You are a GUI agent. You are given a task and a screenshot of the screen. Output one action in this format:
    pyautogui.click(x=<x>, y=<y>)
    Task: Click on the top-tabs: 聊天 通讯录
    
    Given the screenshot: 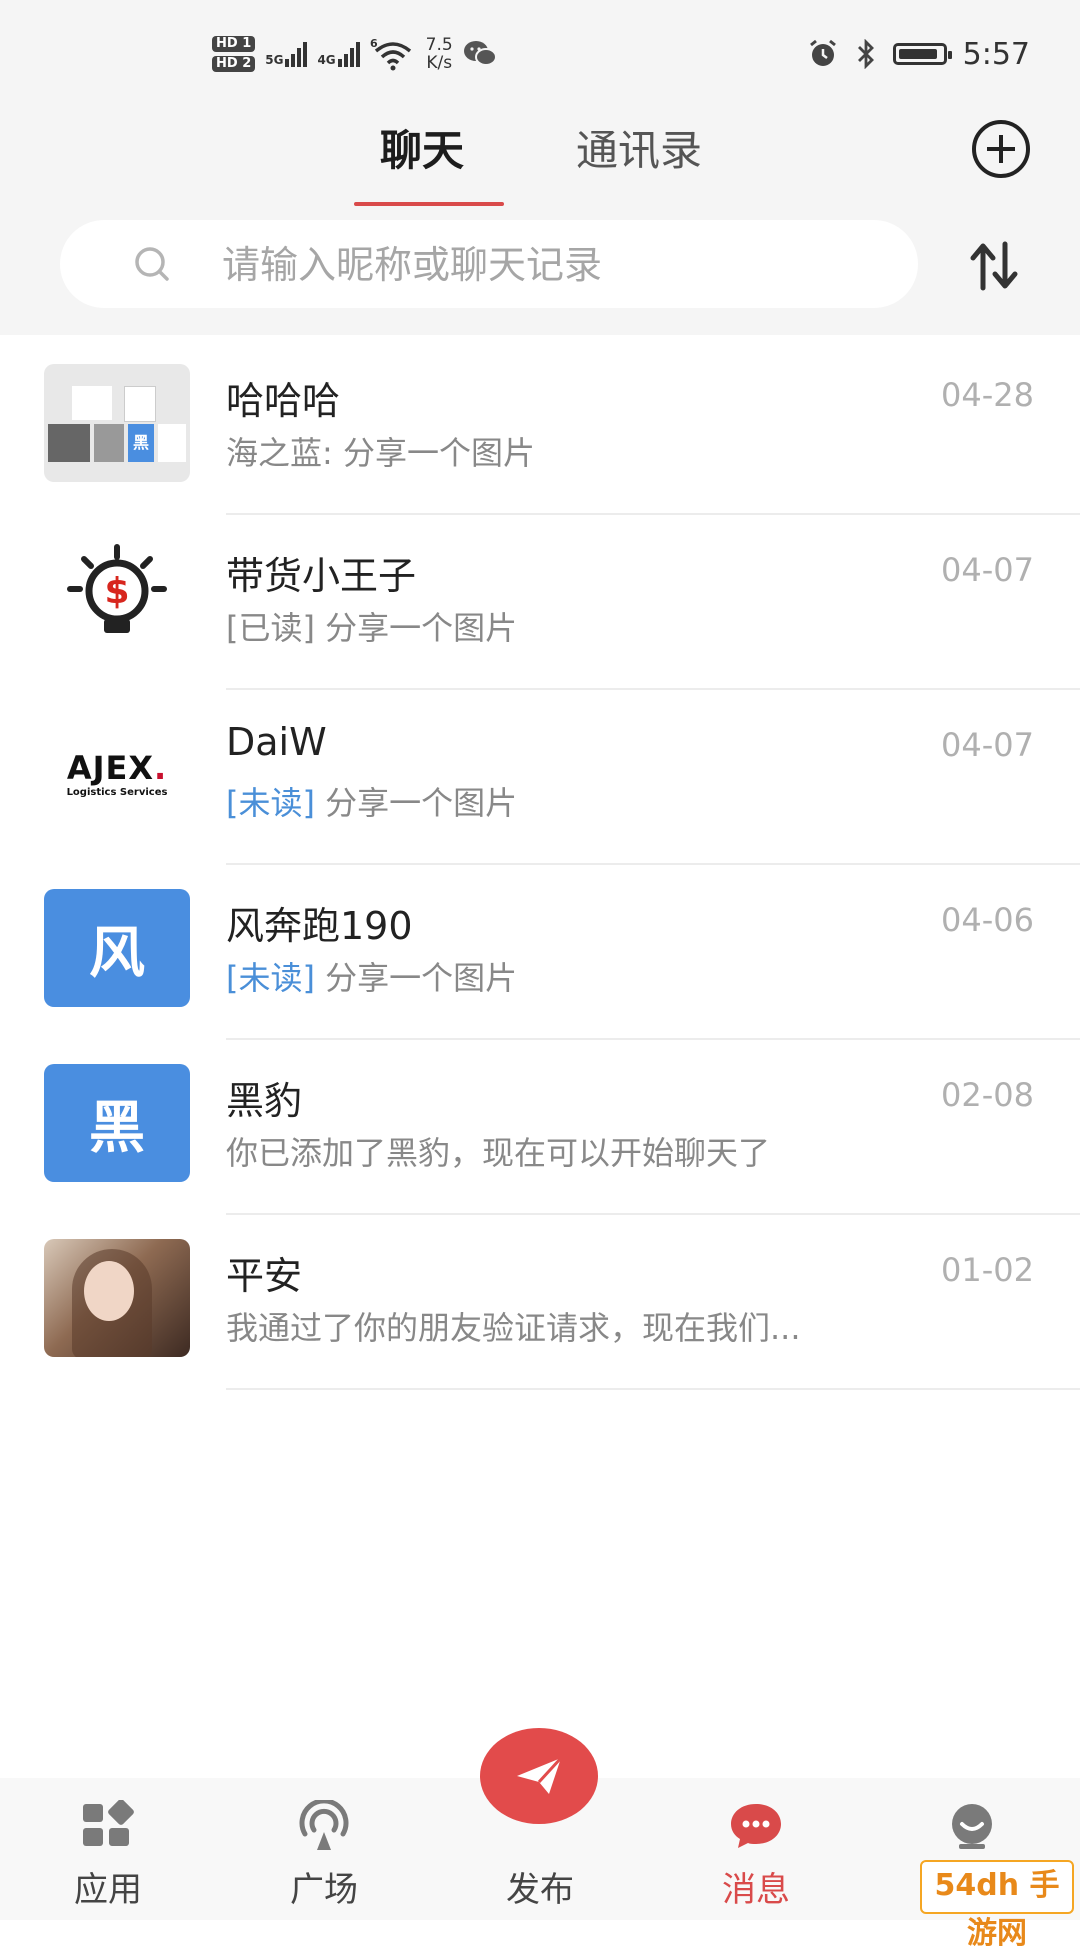 What is the action you would take?
    pyautogui.click(x=540, y=165)
    